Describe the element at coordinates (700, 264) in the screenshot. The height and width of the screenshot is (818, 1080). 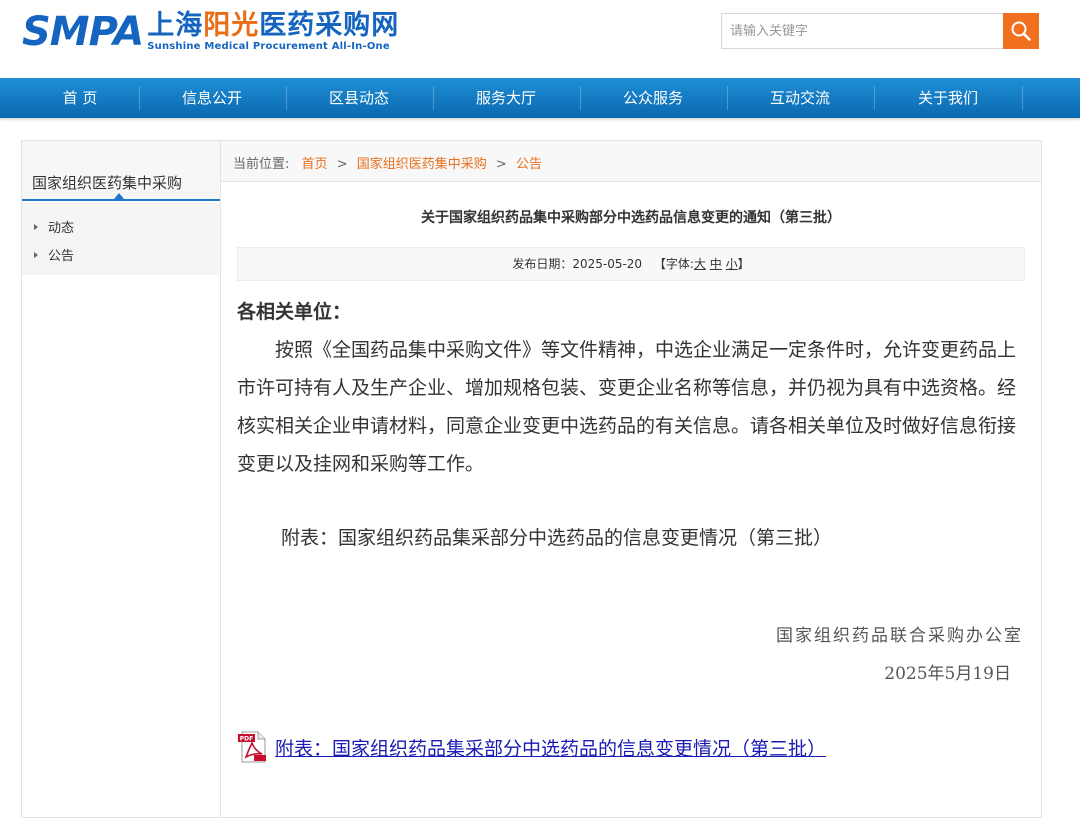
I see `font-size-large-button: 大` at that location.